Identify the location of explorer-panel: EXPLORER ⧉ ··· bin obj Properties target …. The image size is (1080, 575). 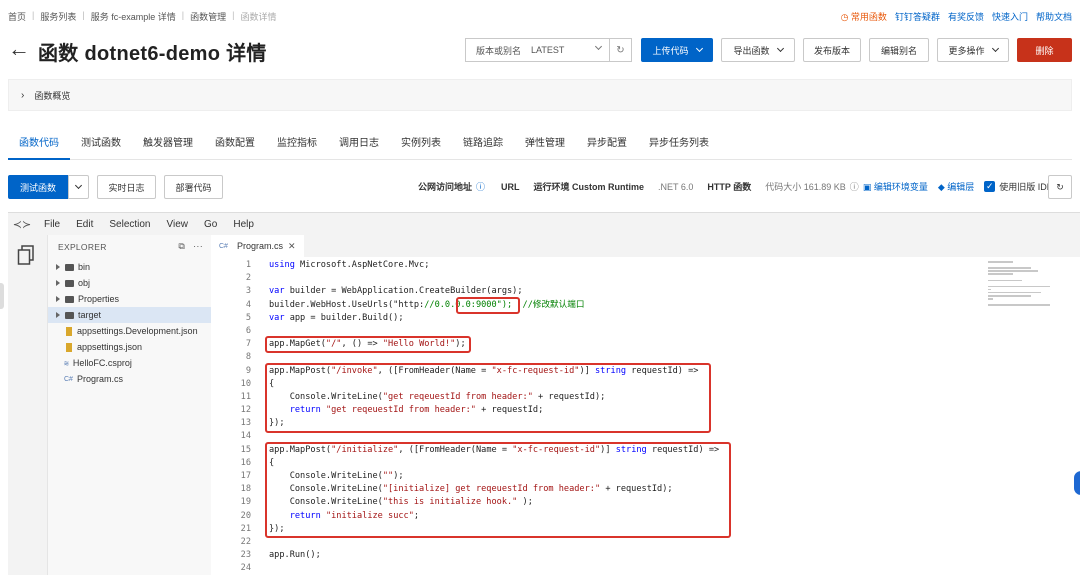
(129, 405).